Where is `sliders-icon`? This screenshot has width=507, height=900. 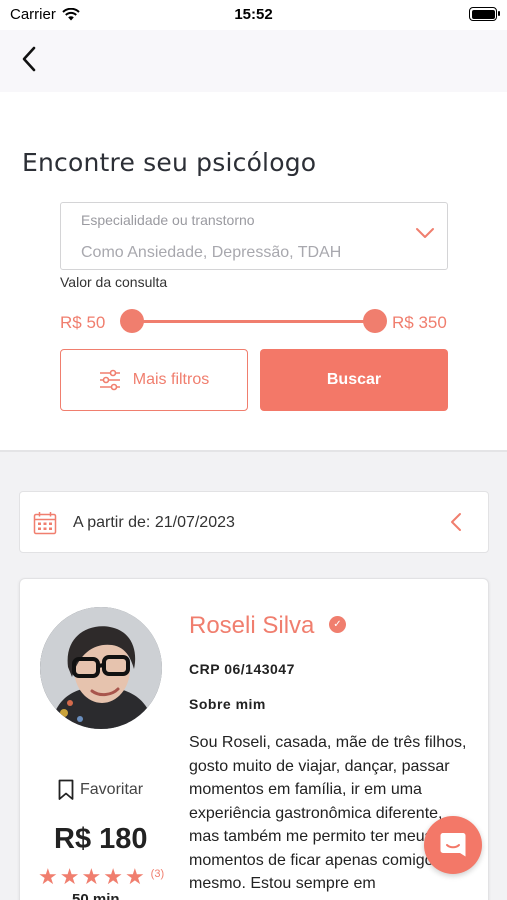
sliders-icon is located at coordinates (109, 380).